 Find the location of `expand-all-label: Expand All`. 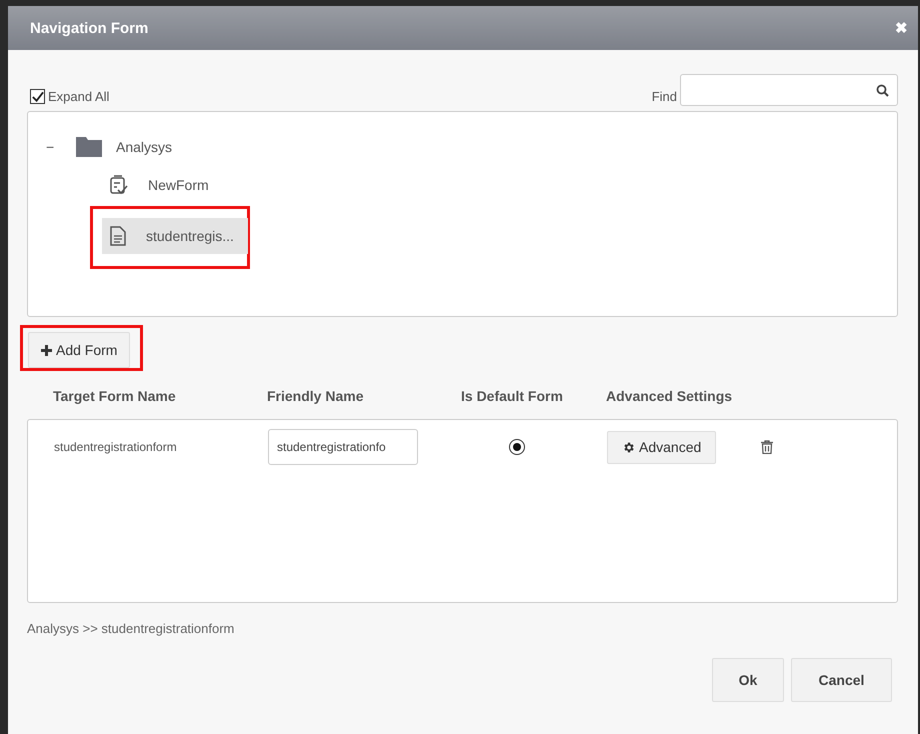

expand-all-label: Expand All is located at coordinates (79, 96).